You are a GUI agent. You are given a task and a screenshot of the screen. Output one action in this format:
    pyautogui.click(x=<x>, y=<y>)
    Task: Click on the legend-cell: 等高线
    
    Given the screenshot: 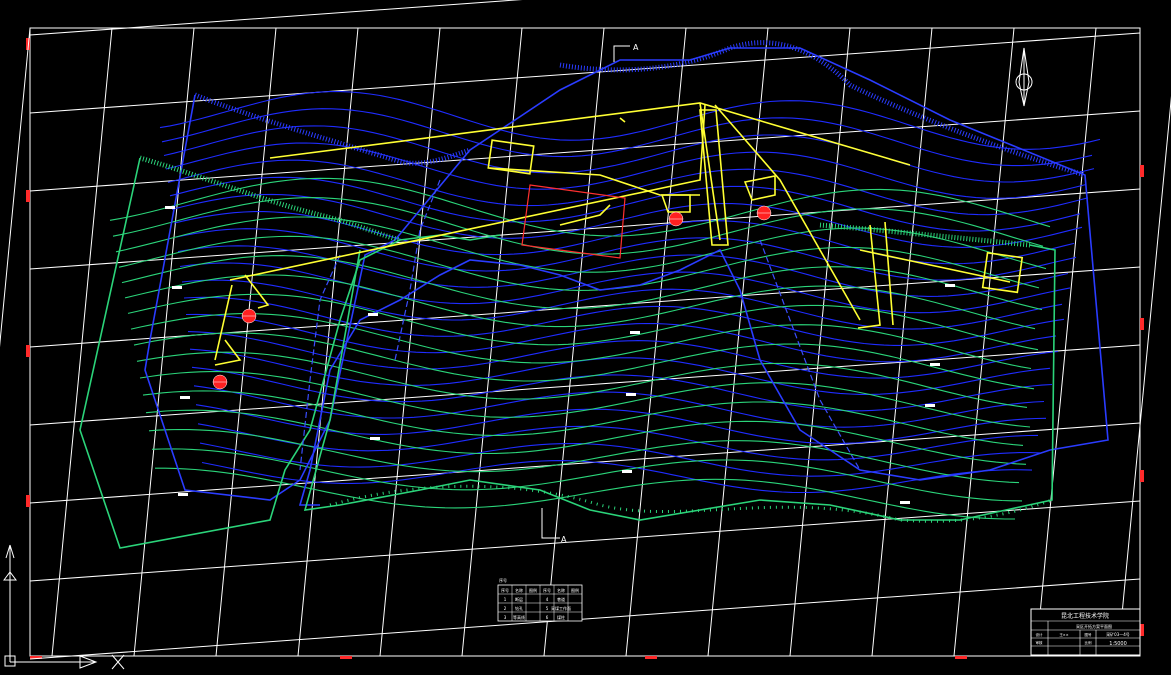 What is the action you would take?
    pyautogui.click(x=519, y=617)
    